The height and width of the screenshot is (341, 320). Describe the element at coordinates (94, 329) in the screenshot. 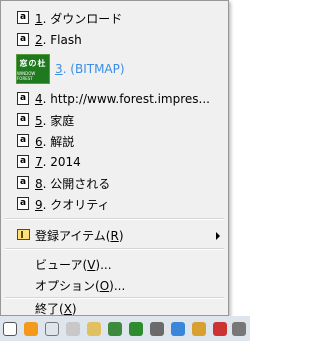

I see `folder-tray-icon` at that location.